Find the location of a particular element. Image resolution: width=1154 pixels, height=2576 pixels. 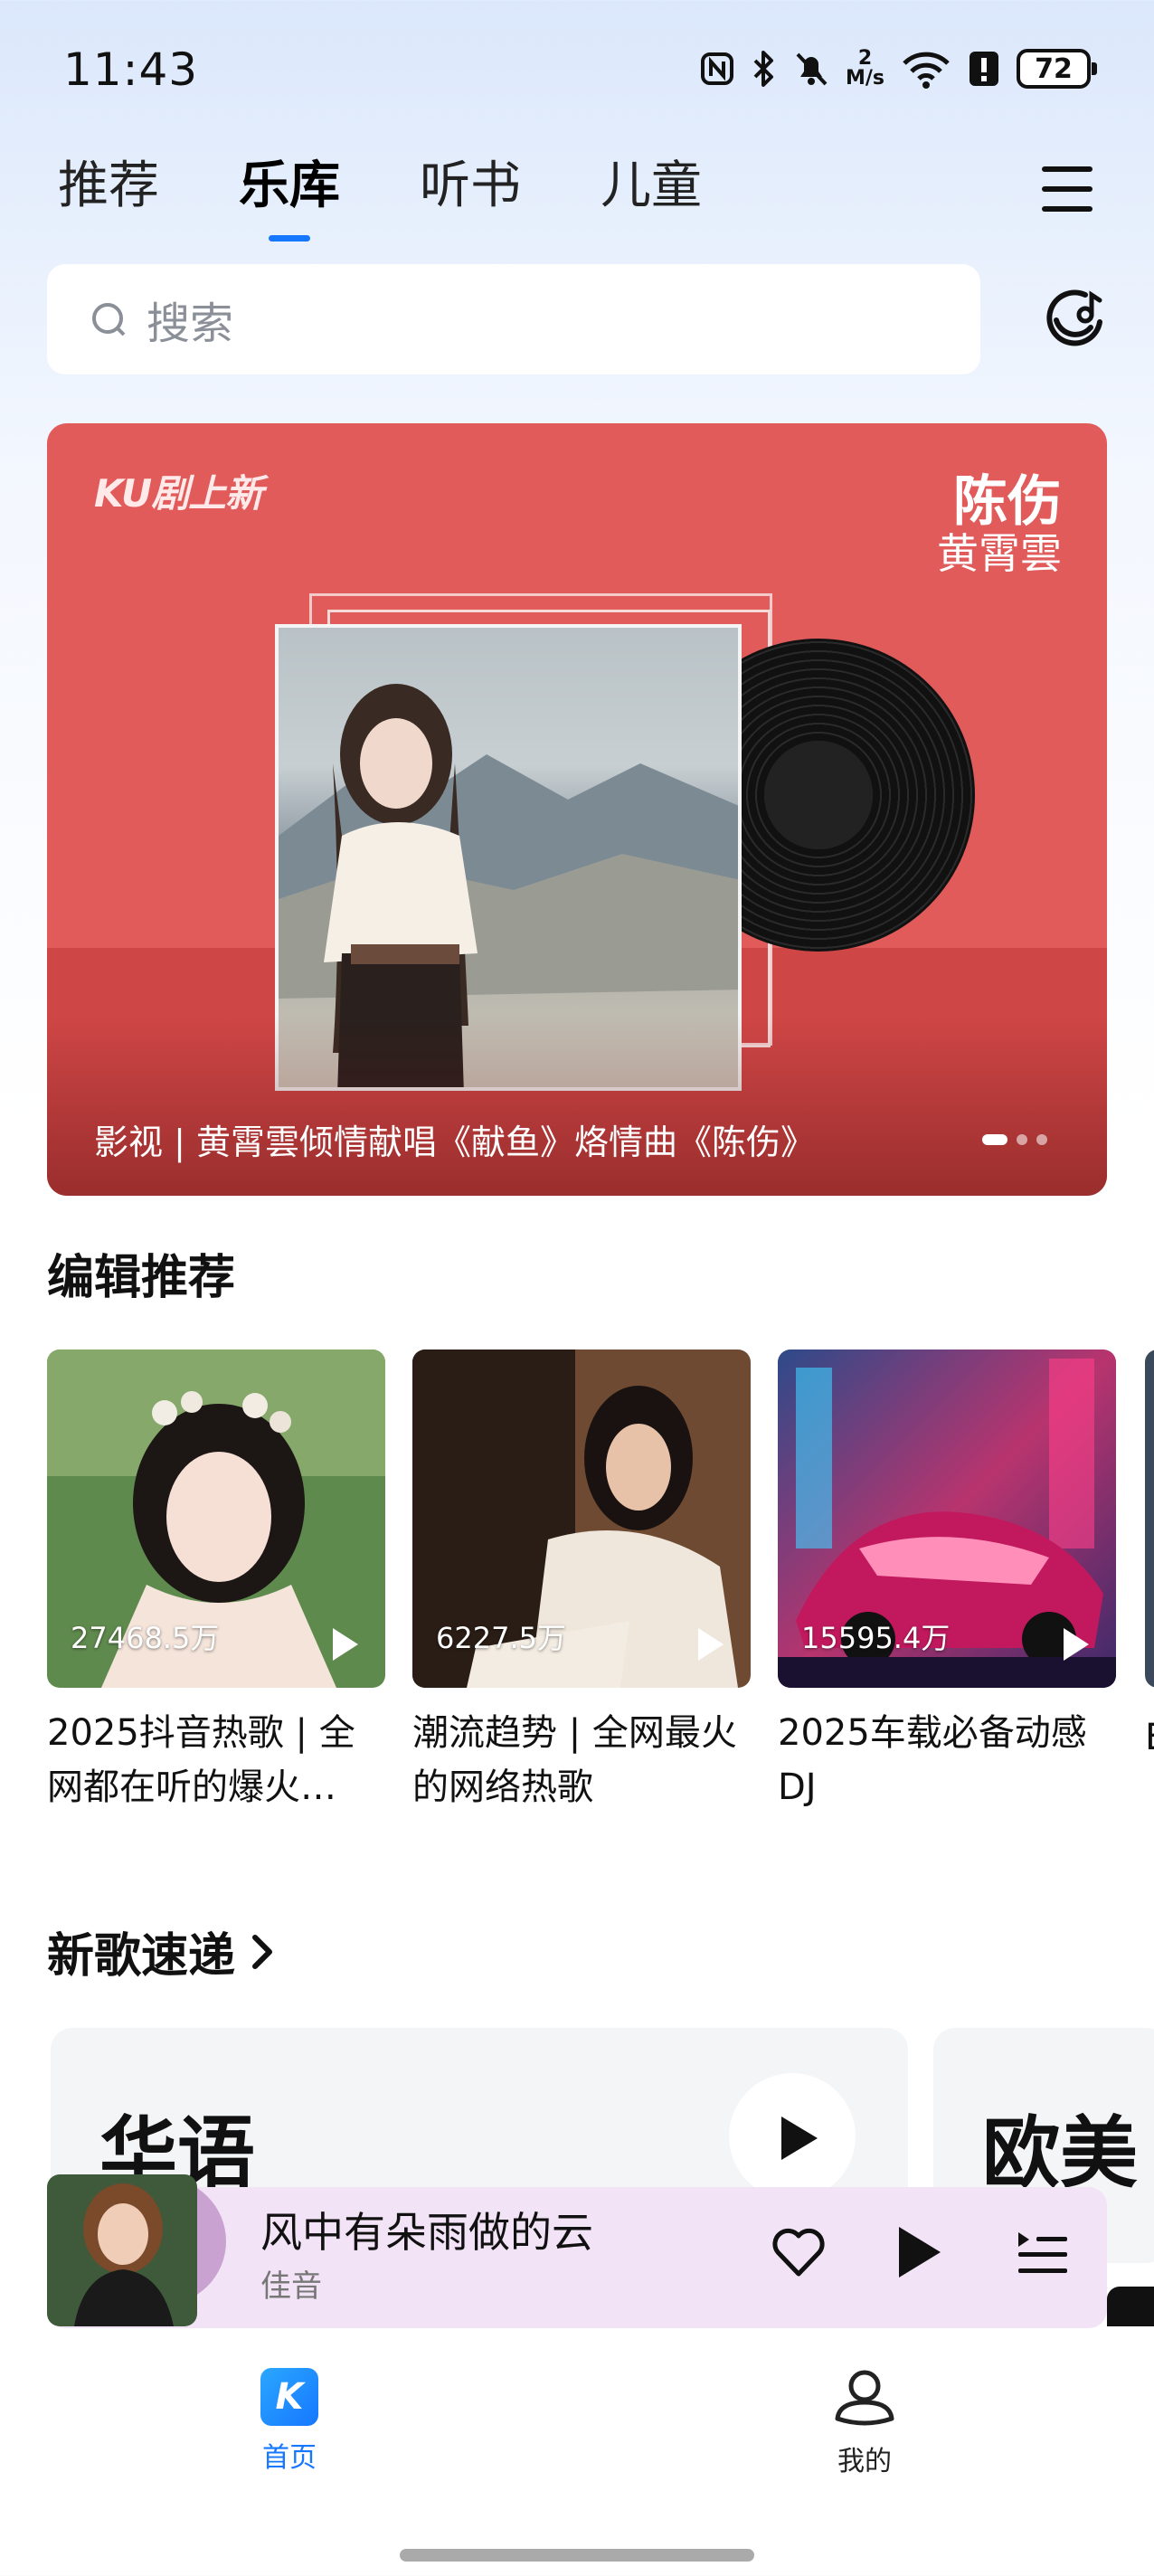

home-k-icon: K is located at coordinates (289, 2397).